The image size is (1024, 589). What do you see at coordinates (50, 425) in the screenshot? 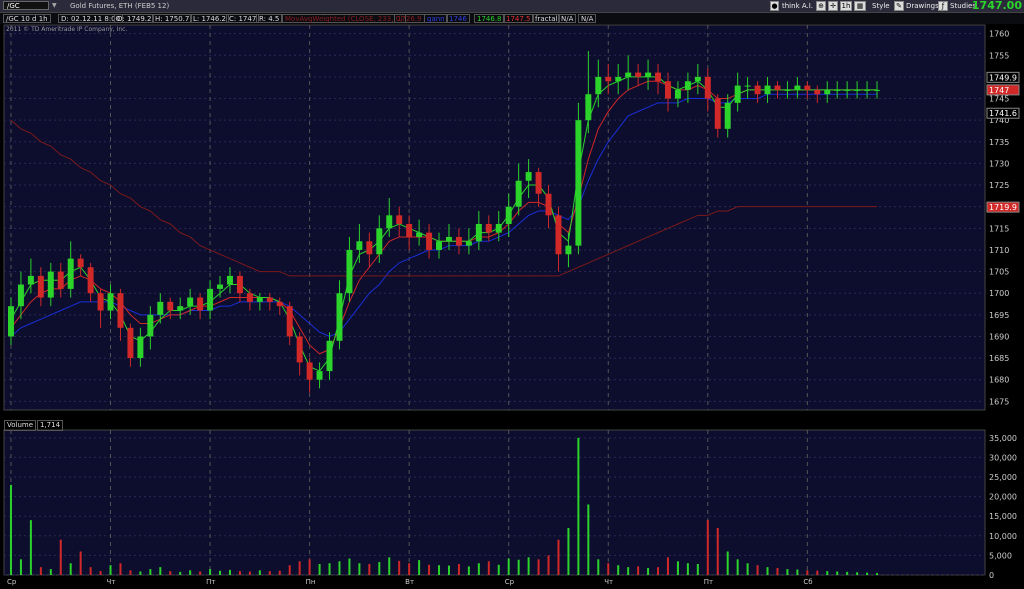
I see `volume-value: 1,714` at bounding box center [50, 425].